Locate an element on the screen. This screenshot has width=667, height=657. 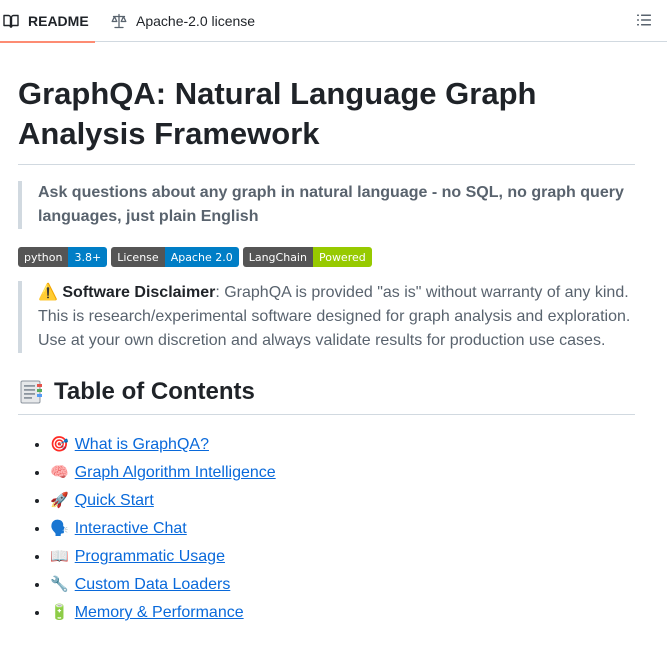
list-item: 🔋 Memory & Performance is located at coordinates (342, 613).